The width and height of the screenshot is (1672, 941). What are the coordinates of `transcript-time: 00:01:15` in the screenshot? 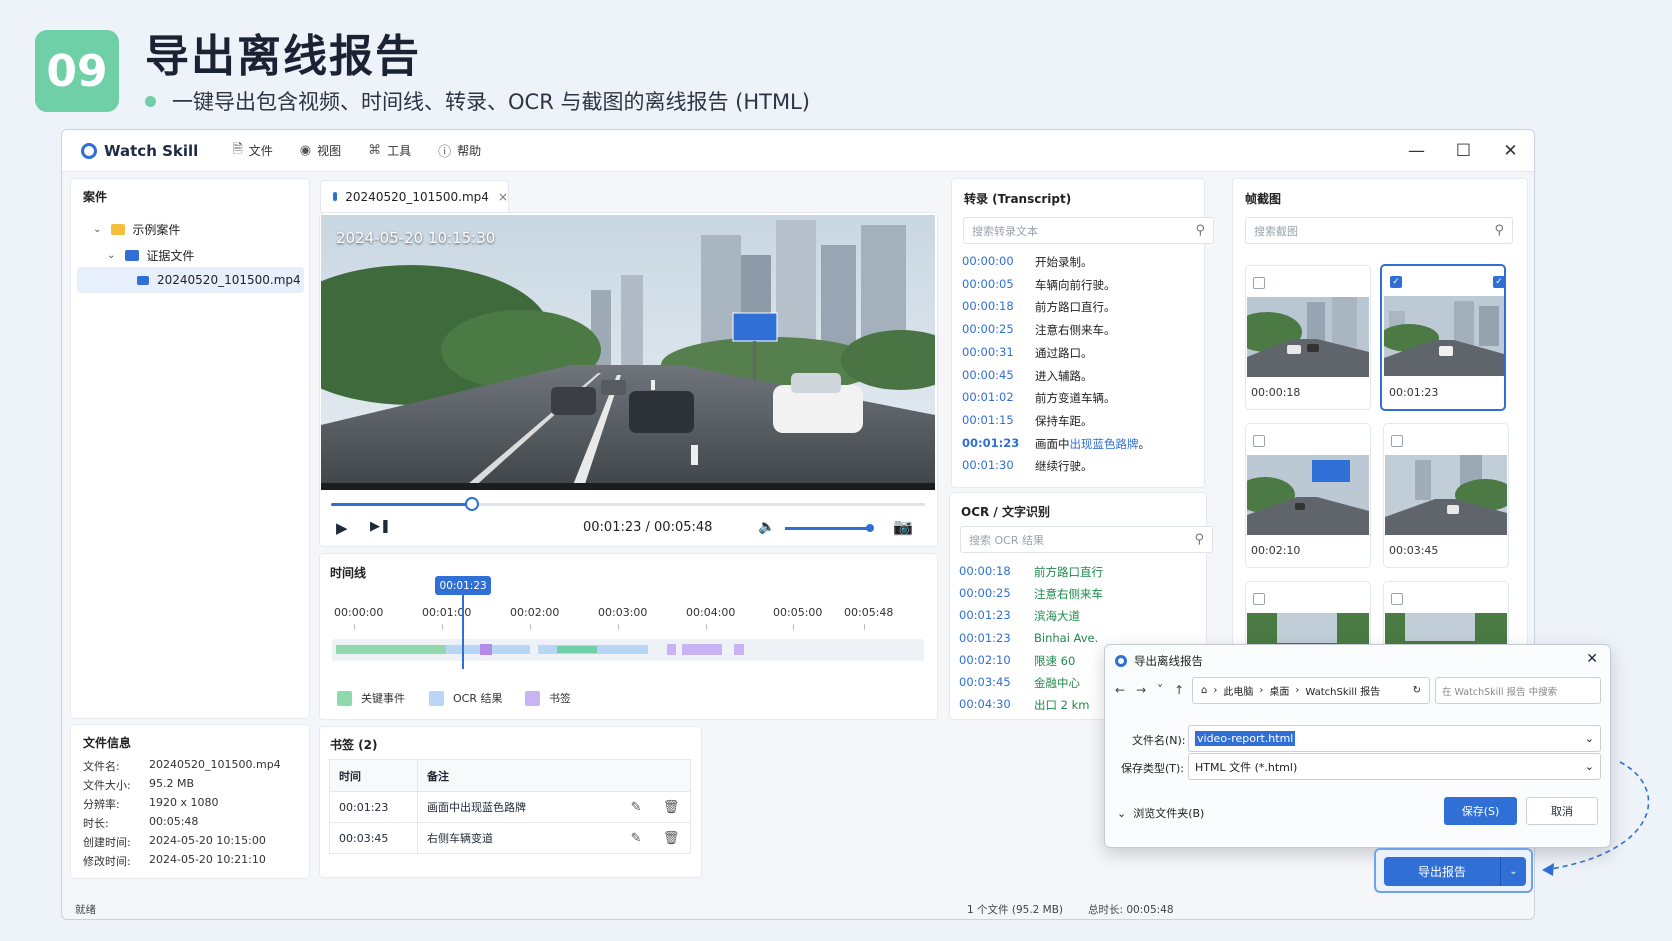 It's located at (998, 421).